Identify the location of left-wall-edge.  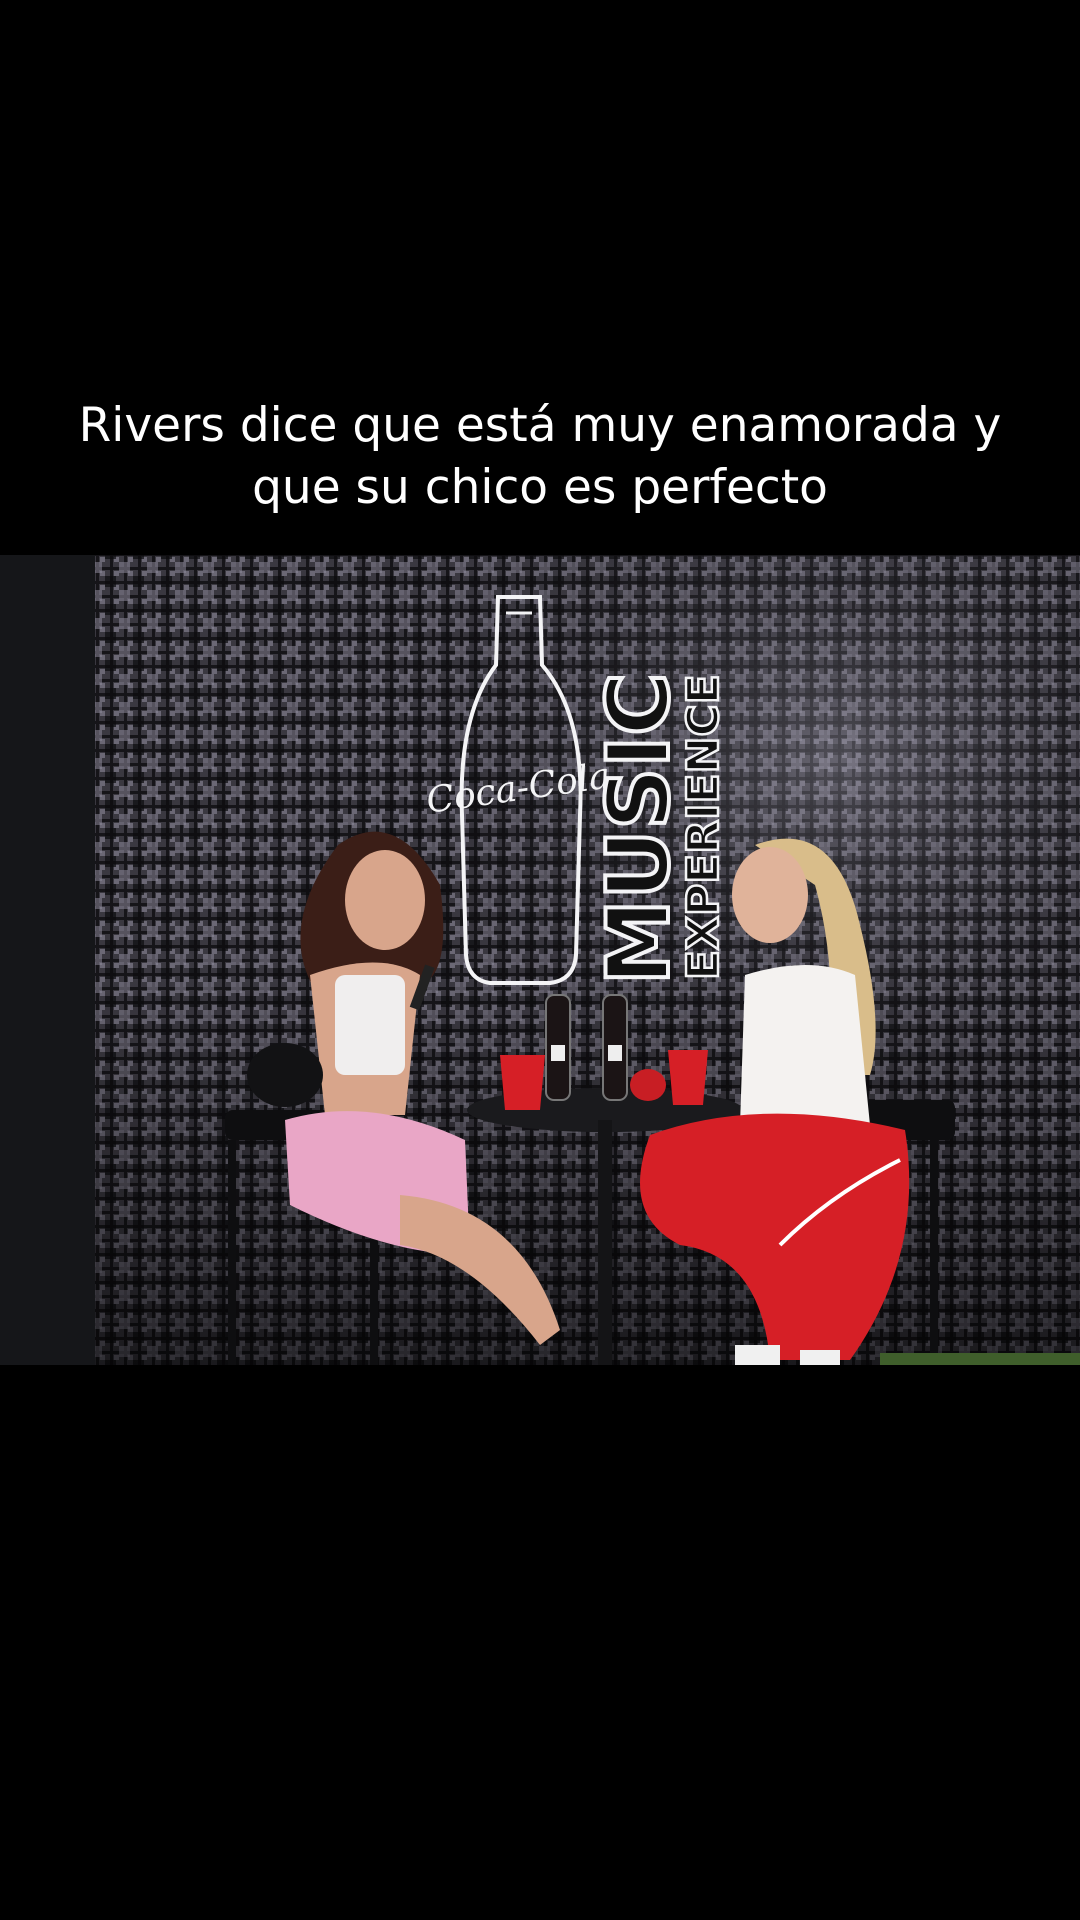
(47, 960).